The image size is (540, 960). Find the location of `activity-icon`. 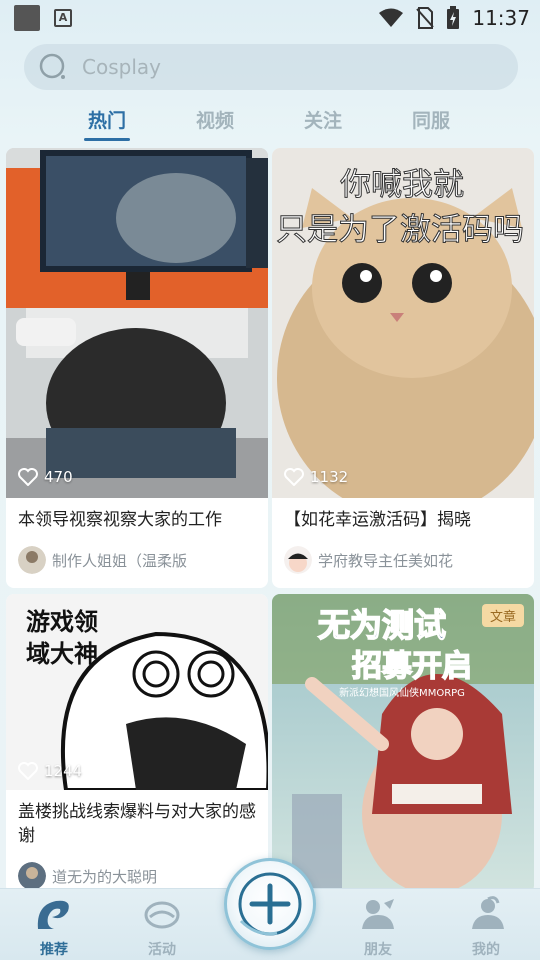

activity-icon is located at coordinates (162, 915).